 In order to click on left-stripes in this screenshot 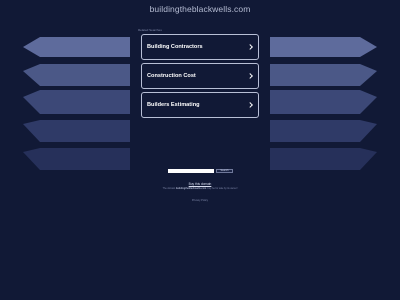, I will do `click(76, 103)`.